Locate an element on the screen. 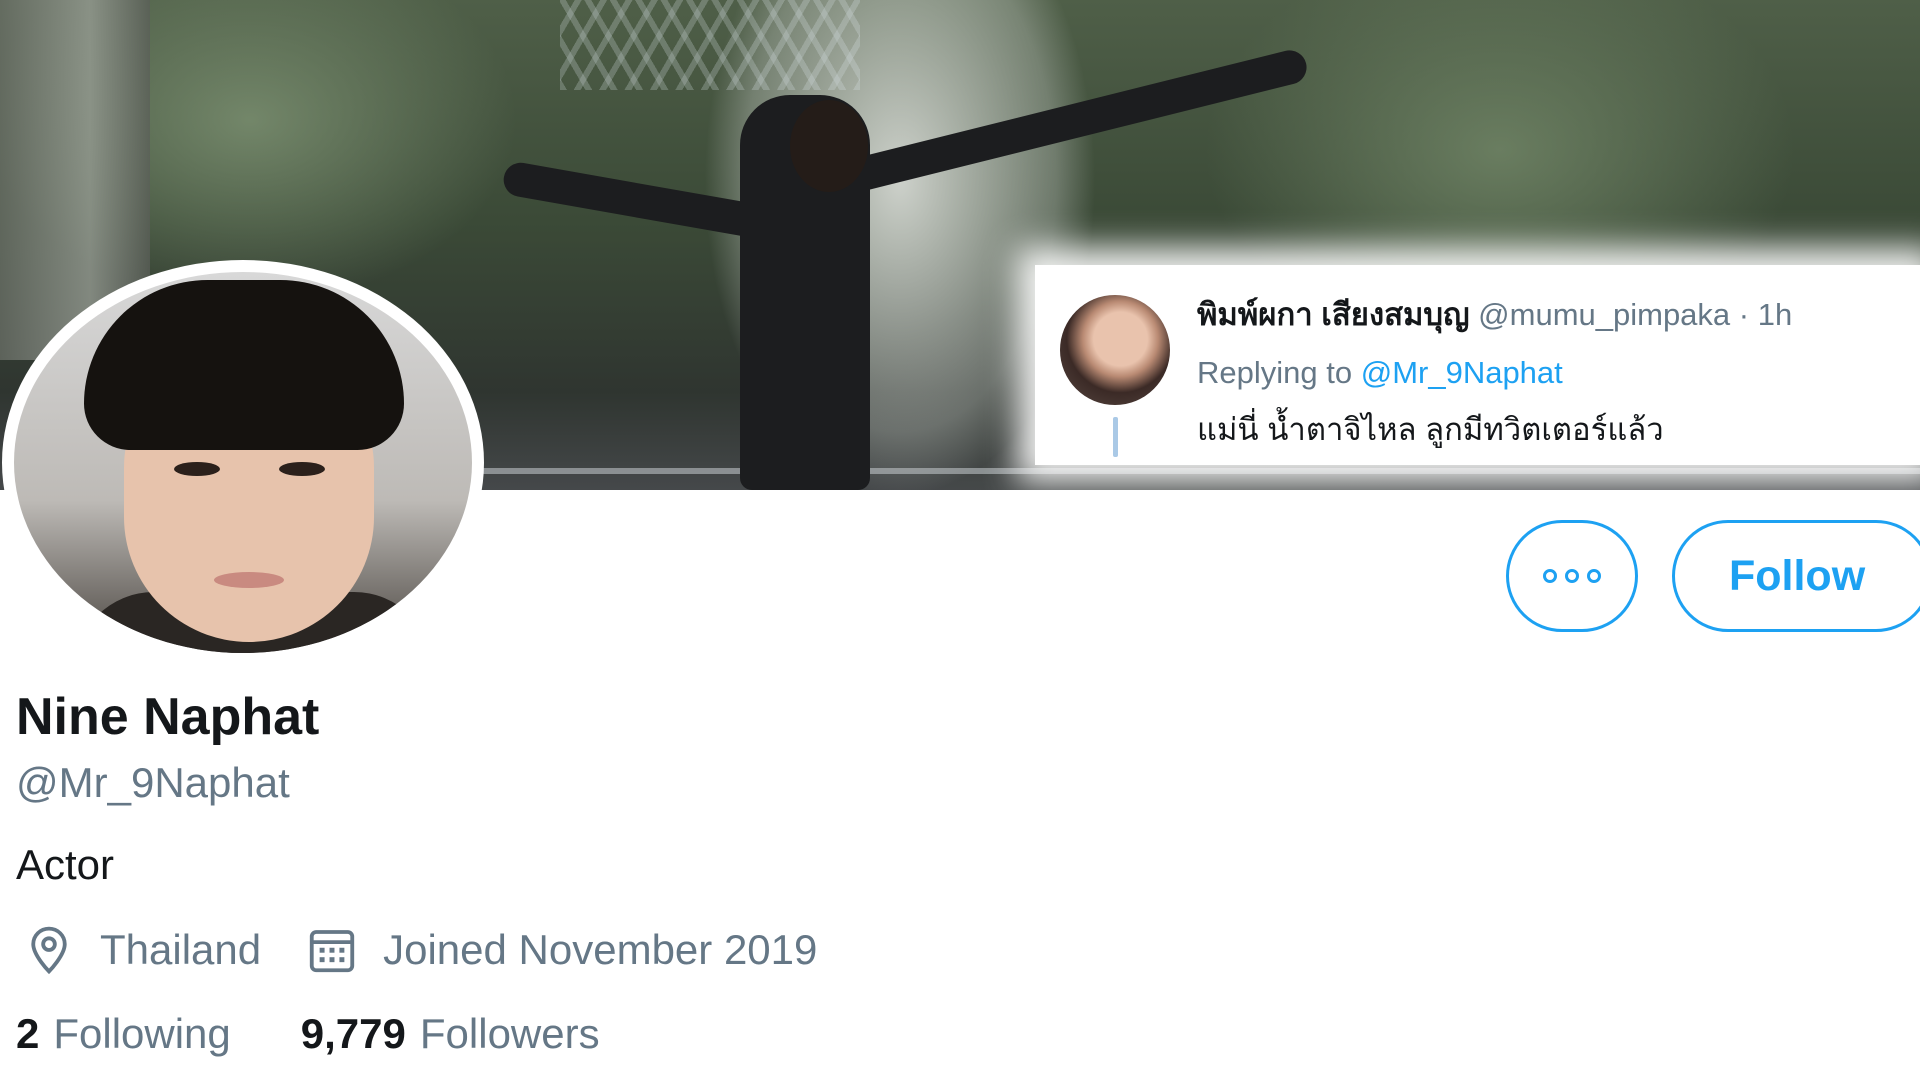  more-options-button is located at coordinates (1572, 576).